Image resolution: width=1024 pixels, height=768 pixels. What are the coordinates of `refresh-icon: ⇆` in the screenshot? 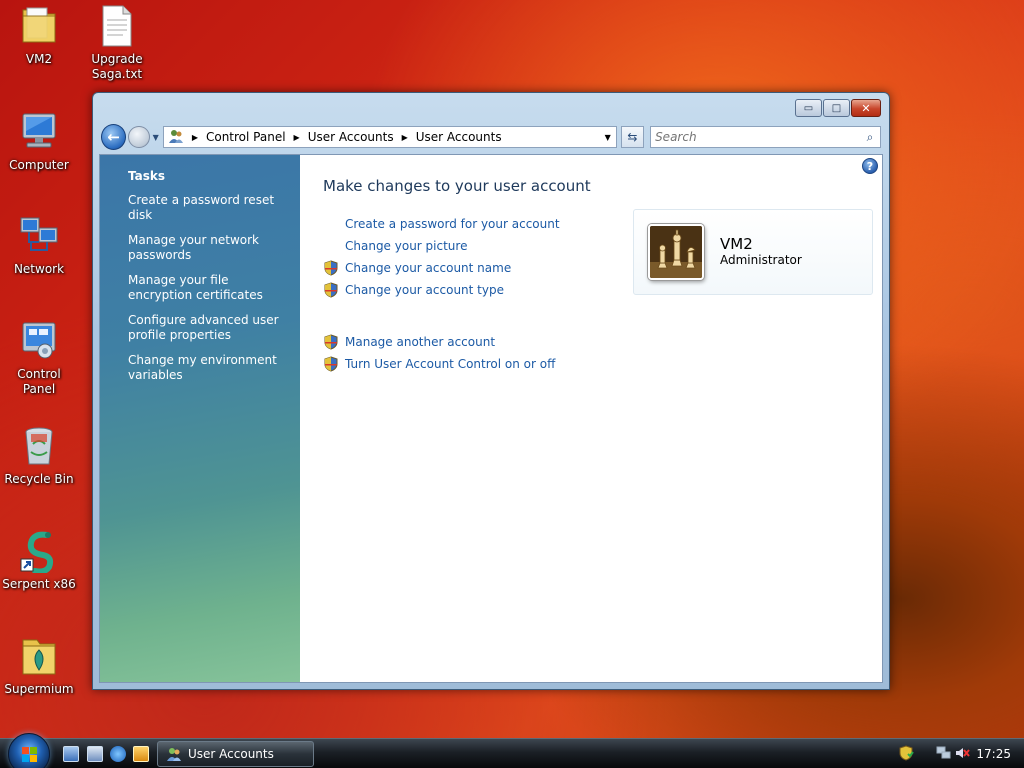 It's located at (632, 137).